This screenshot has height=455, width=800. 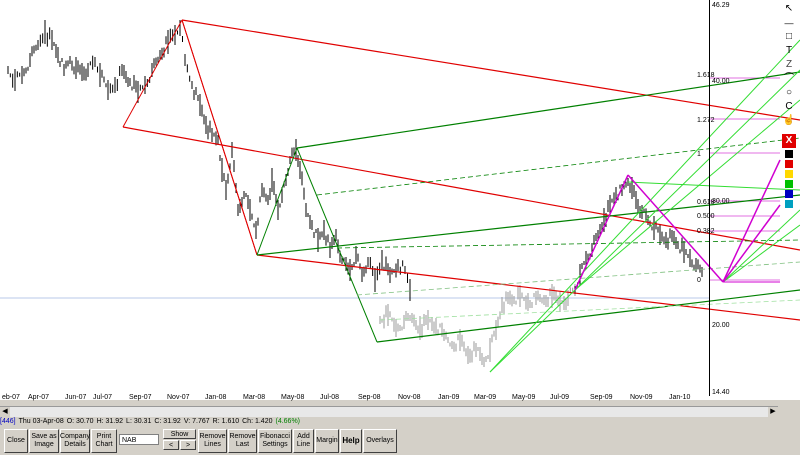 I want to click on x-tick-label: Jun-07, so click(x=76, y=397).